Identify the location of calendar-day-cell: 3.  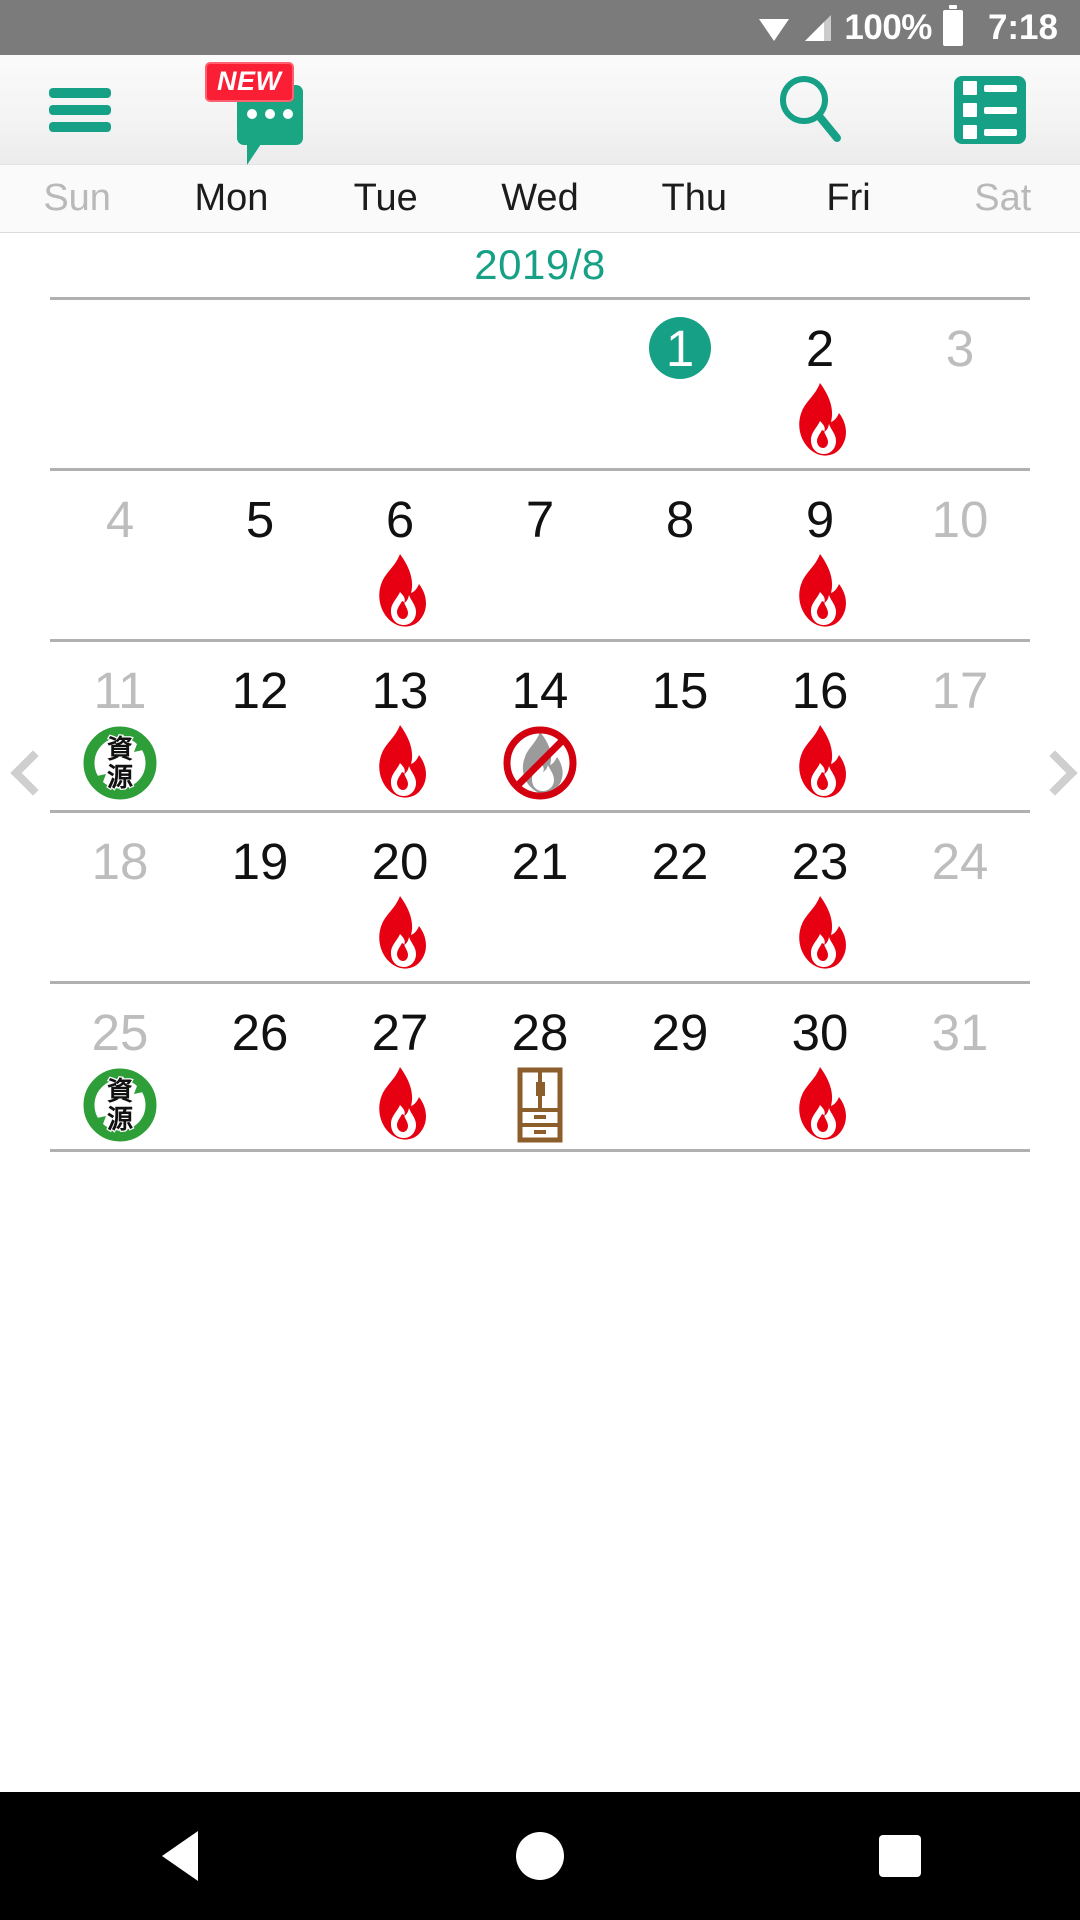
(960, 384).